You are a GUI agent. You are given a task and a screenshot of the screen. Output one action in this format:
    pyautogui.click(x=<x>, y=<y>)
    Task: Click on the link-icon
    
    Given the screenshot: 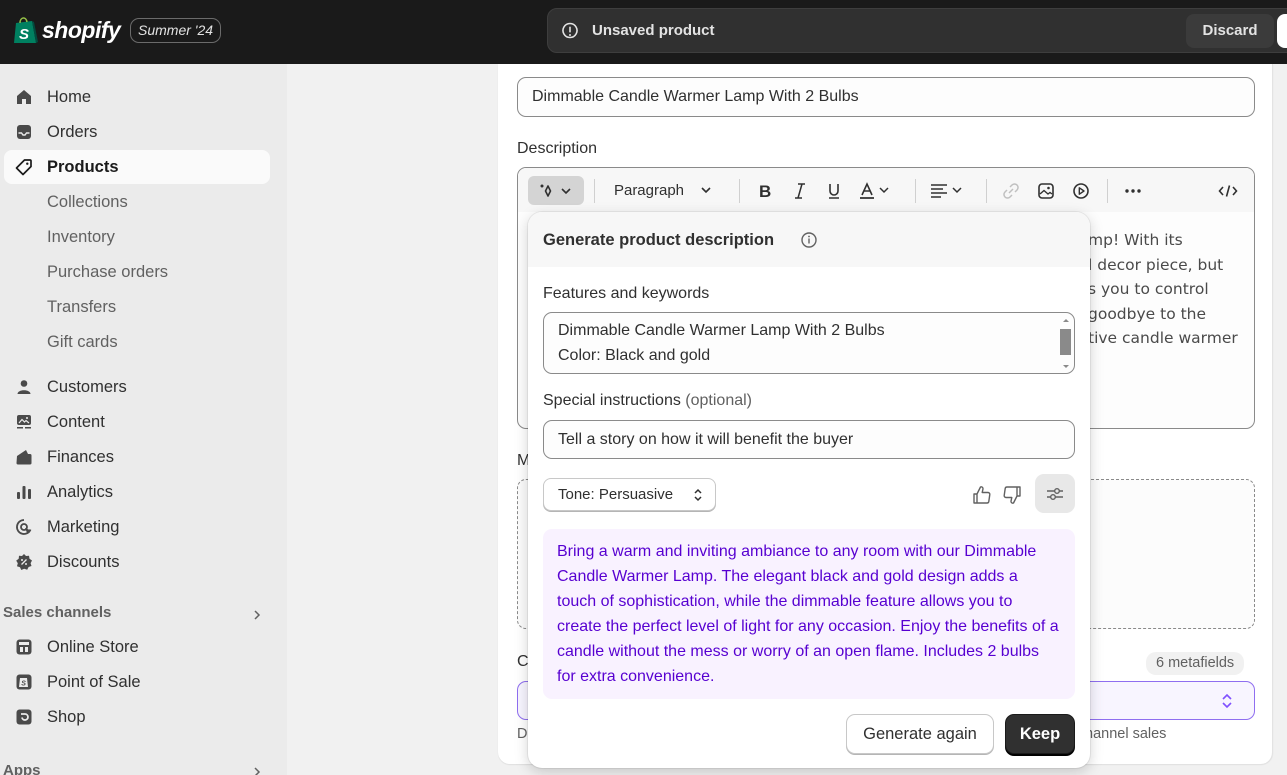 What is the action you would take?
    pyautogui.click(x=1011, y=190)
    